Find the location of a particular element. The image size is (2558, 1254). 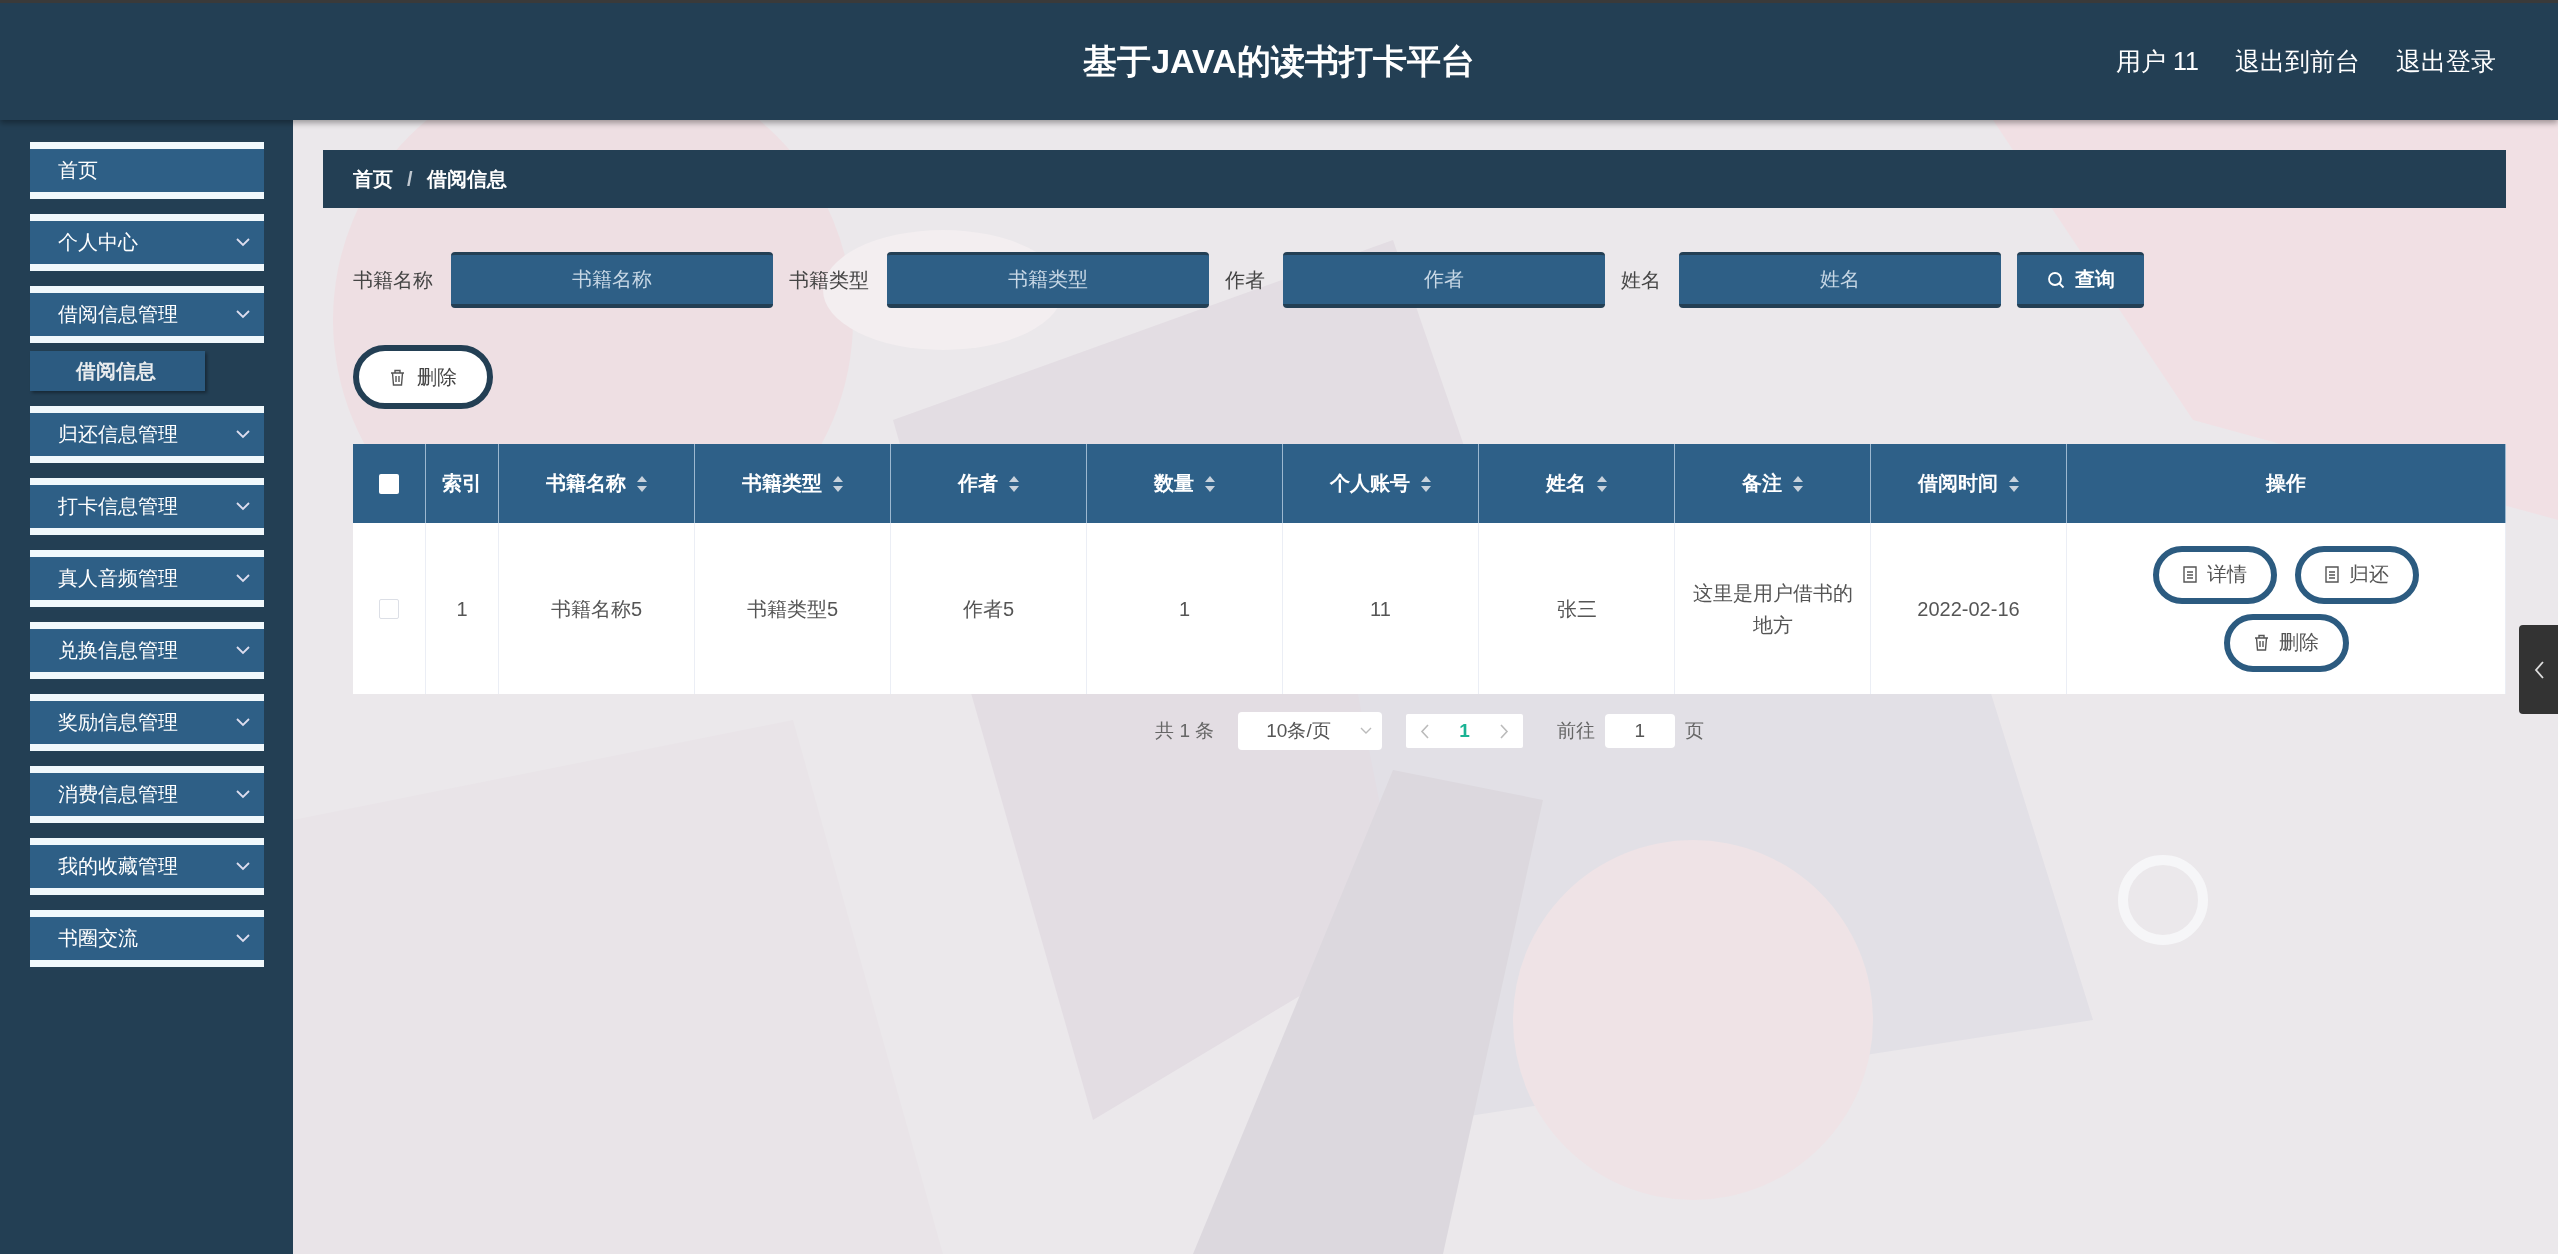

column-header: 姓名 is located at coordinates (1577, 483).